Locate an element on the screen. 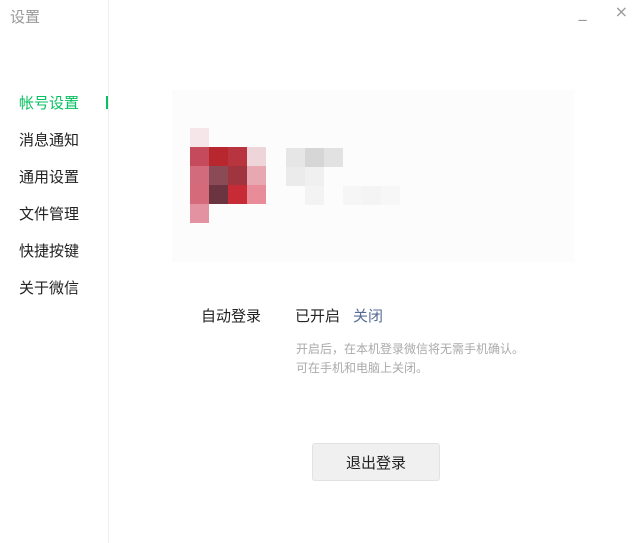  close-button: × is located at coordinates (621, 12).